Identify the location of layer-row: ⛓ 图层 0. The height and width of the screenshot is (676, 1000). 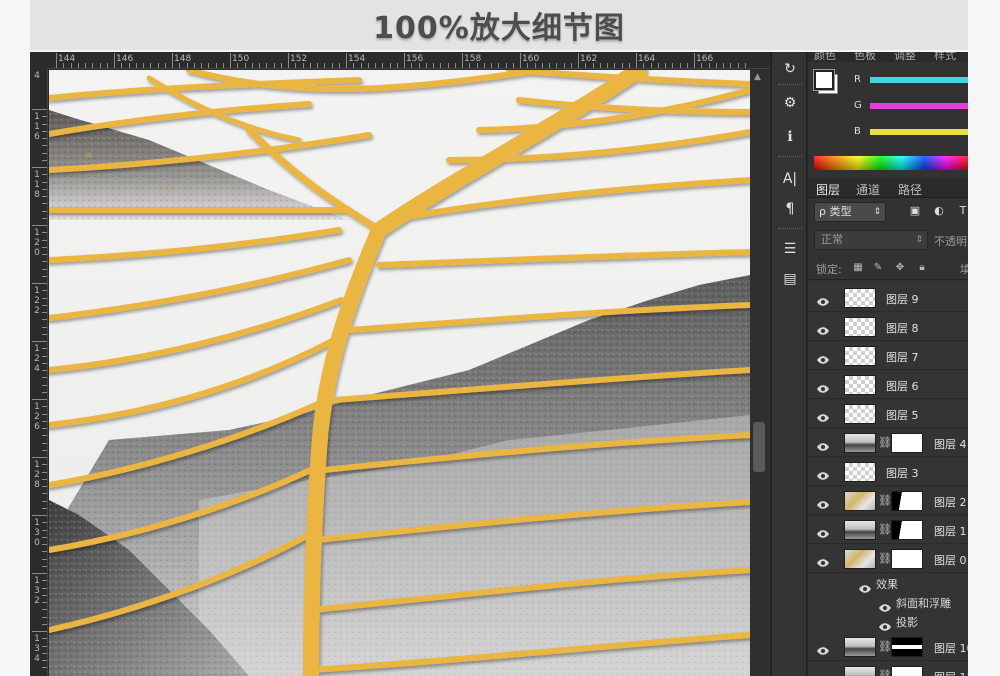
(888, 559).